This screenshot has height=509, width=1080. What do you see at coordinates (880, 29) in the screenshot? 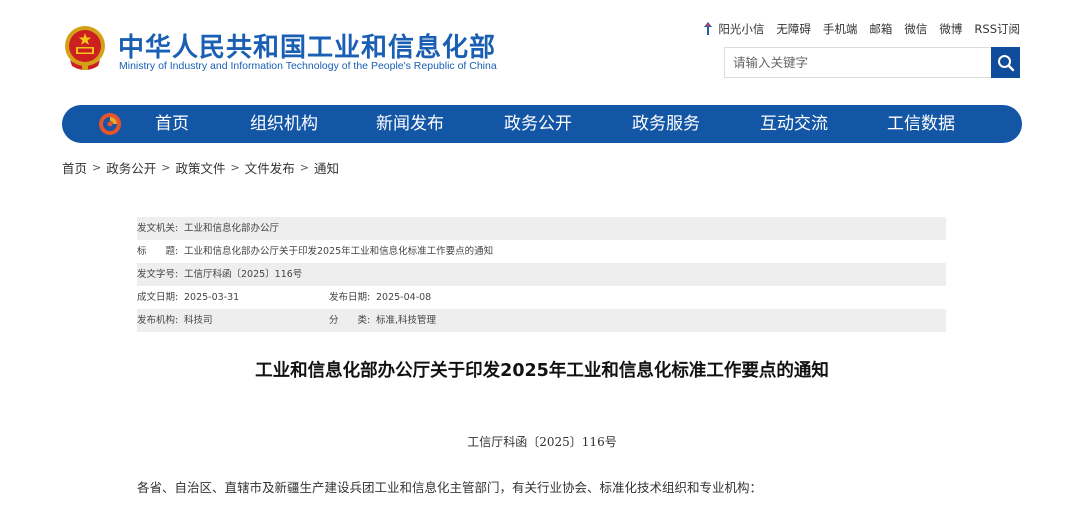
I see `toplink-mail: 邮箱` at bounding box center [880, 29].